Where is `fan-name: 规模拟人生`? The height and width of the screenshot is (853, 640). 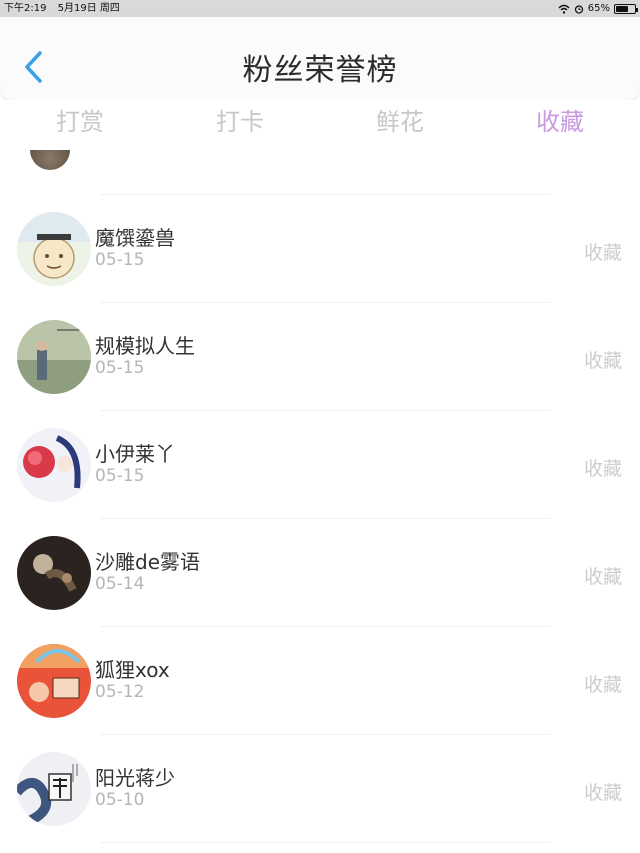
fan-name: 规模拟人生 is located at coordinates (145, 346).